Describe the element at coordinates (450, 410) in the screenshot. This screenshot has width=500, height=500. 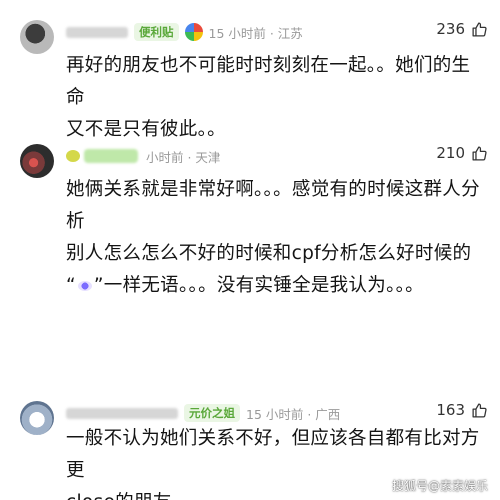
I see `like-count: 163` at that location.